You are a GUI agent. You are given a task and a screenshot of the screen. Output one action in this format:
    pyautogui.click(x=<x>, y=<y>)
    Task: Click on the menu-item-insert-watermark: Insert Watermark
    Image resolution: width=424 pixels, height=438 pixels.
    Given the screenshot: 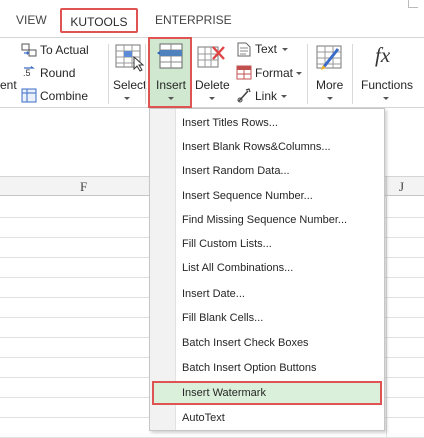 What is the action you would take?
    pyautogui.click(x=267, y=393)
    